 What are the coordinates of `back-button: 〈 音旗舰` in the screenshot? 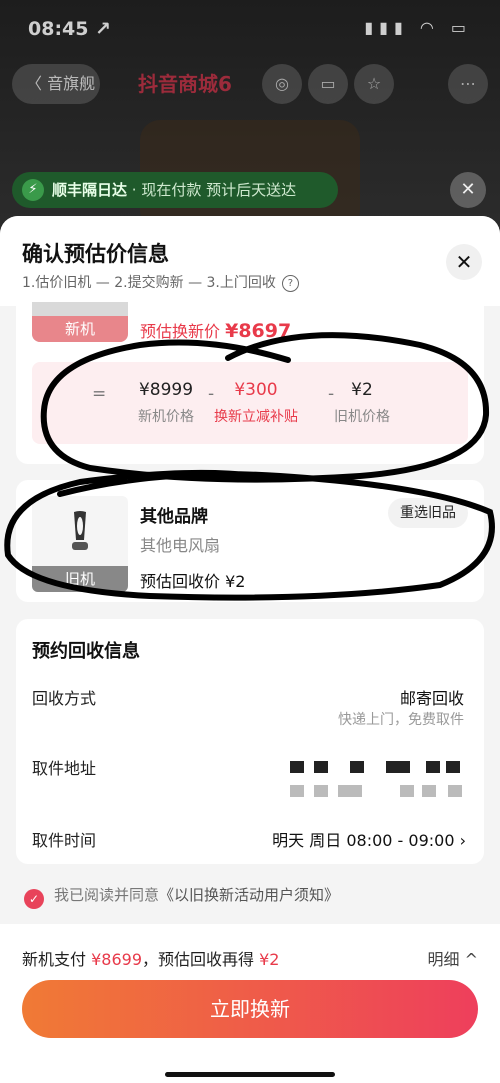 It's located at (56, 84).